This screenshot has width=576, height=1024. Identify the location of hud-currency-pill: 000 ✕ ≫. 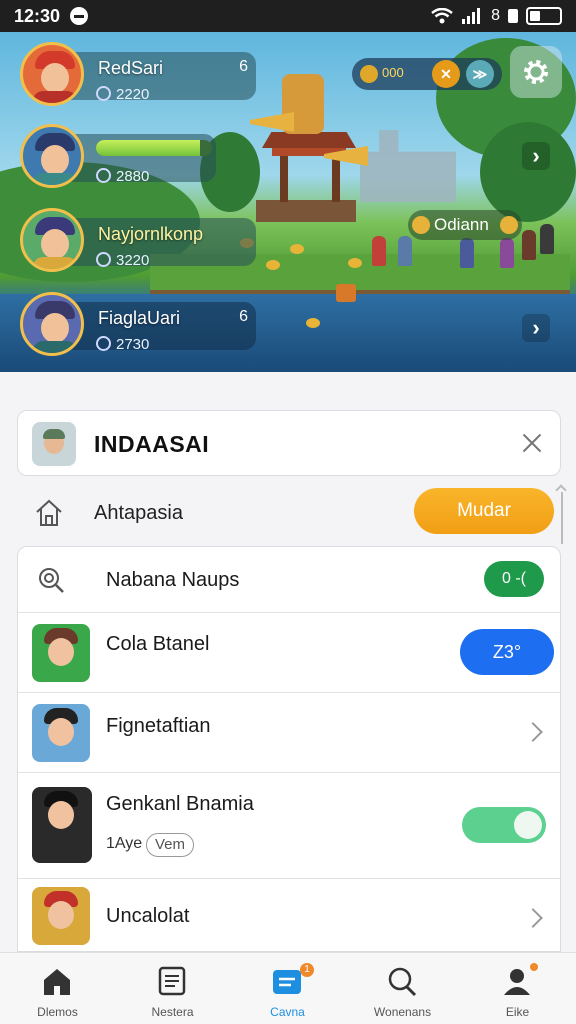
(427, 74).